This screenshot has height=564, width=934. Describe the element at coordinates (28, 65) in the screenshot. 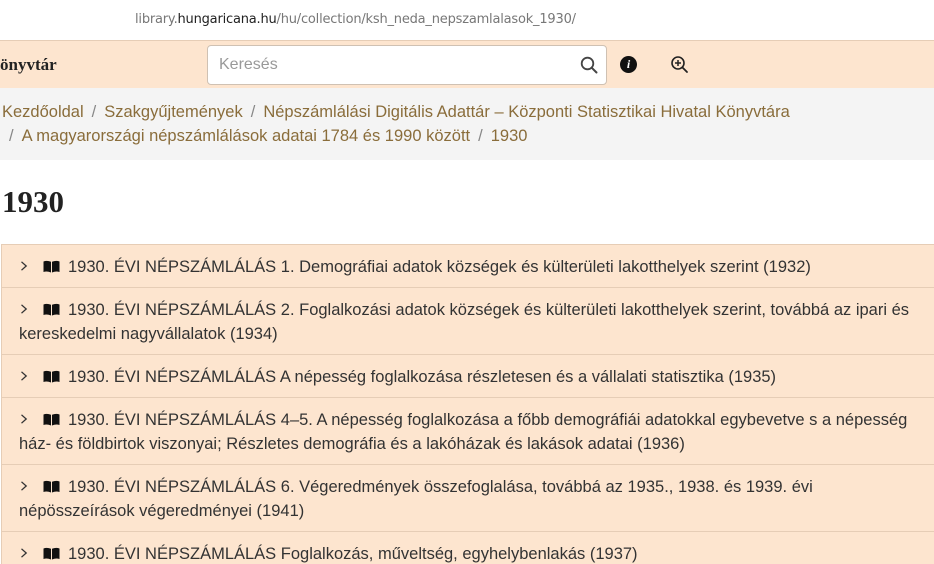

I see `site-brand: önyvtár` at that location.